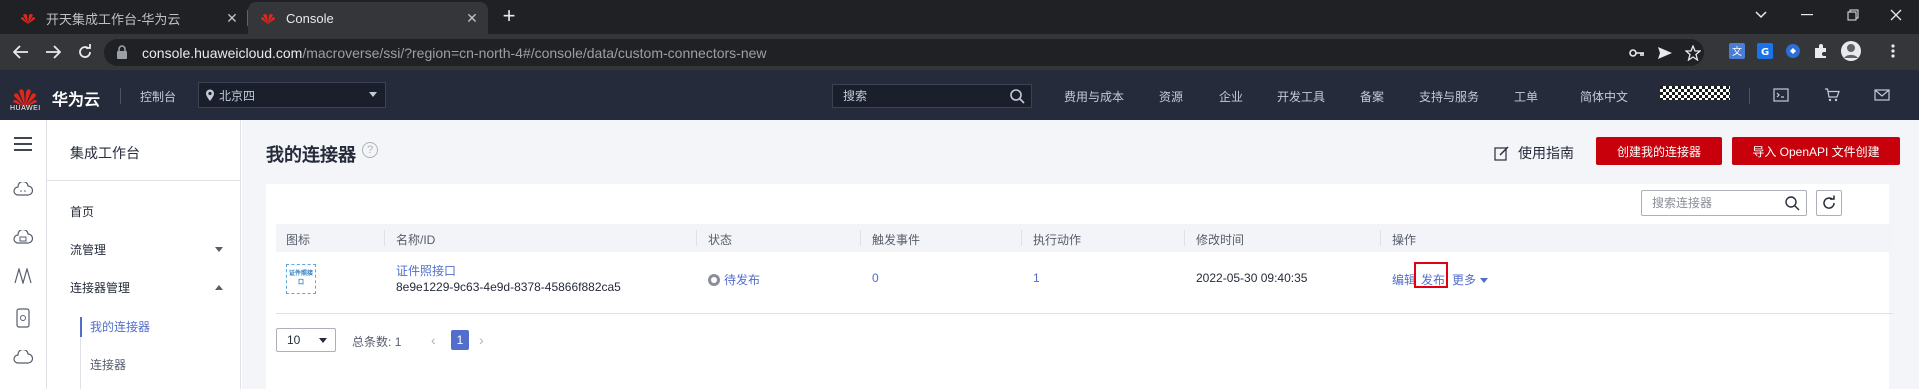  I want to click on profile-avatar-icon, so click(1851, 51).